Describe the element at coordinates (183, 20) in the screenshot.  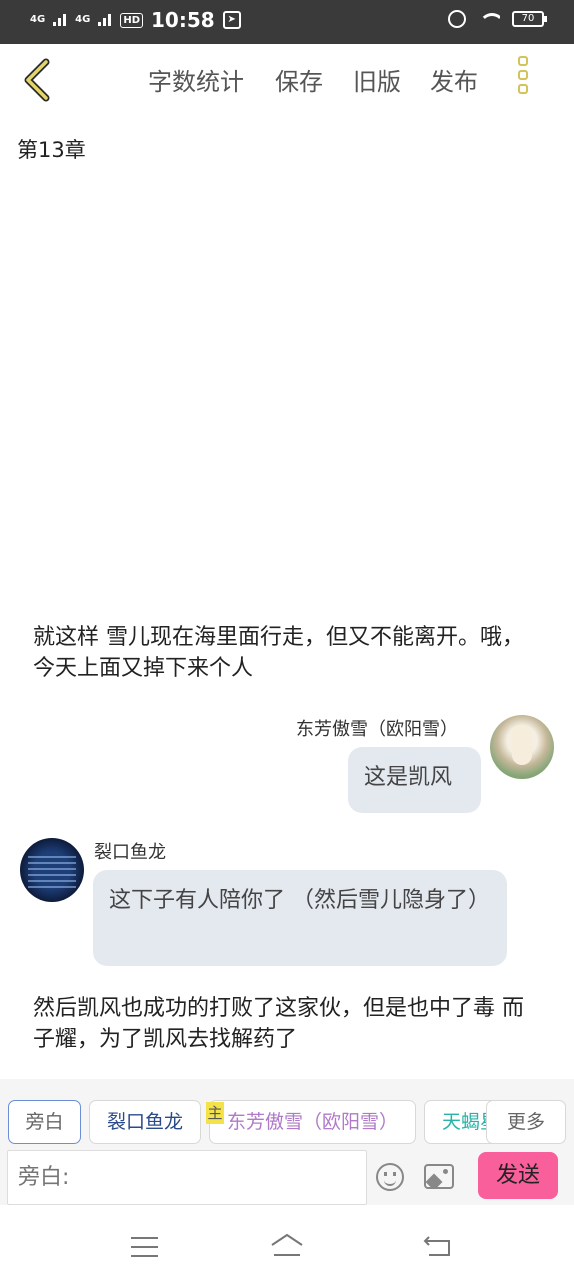
I see `clock: 10:58` at that location.